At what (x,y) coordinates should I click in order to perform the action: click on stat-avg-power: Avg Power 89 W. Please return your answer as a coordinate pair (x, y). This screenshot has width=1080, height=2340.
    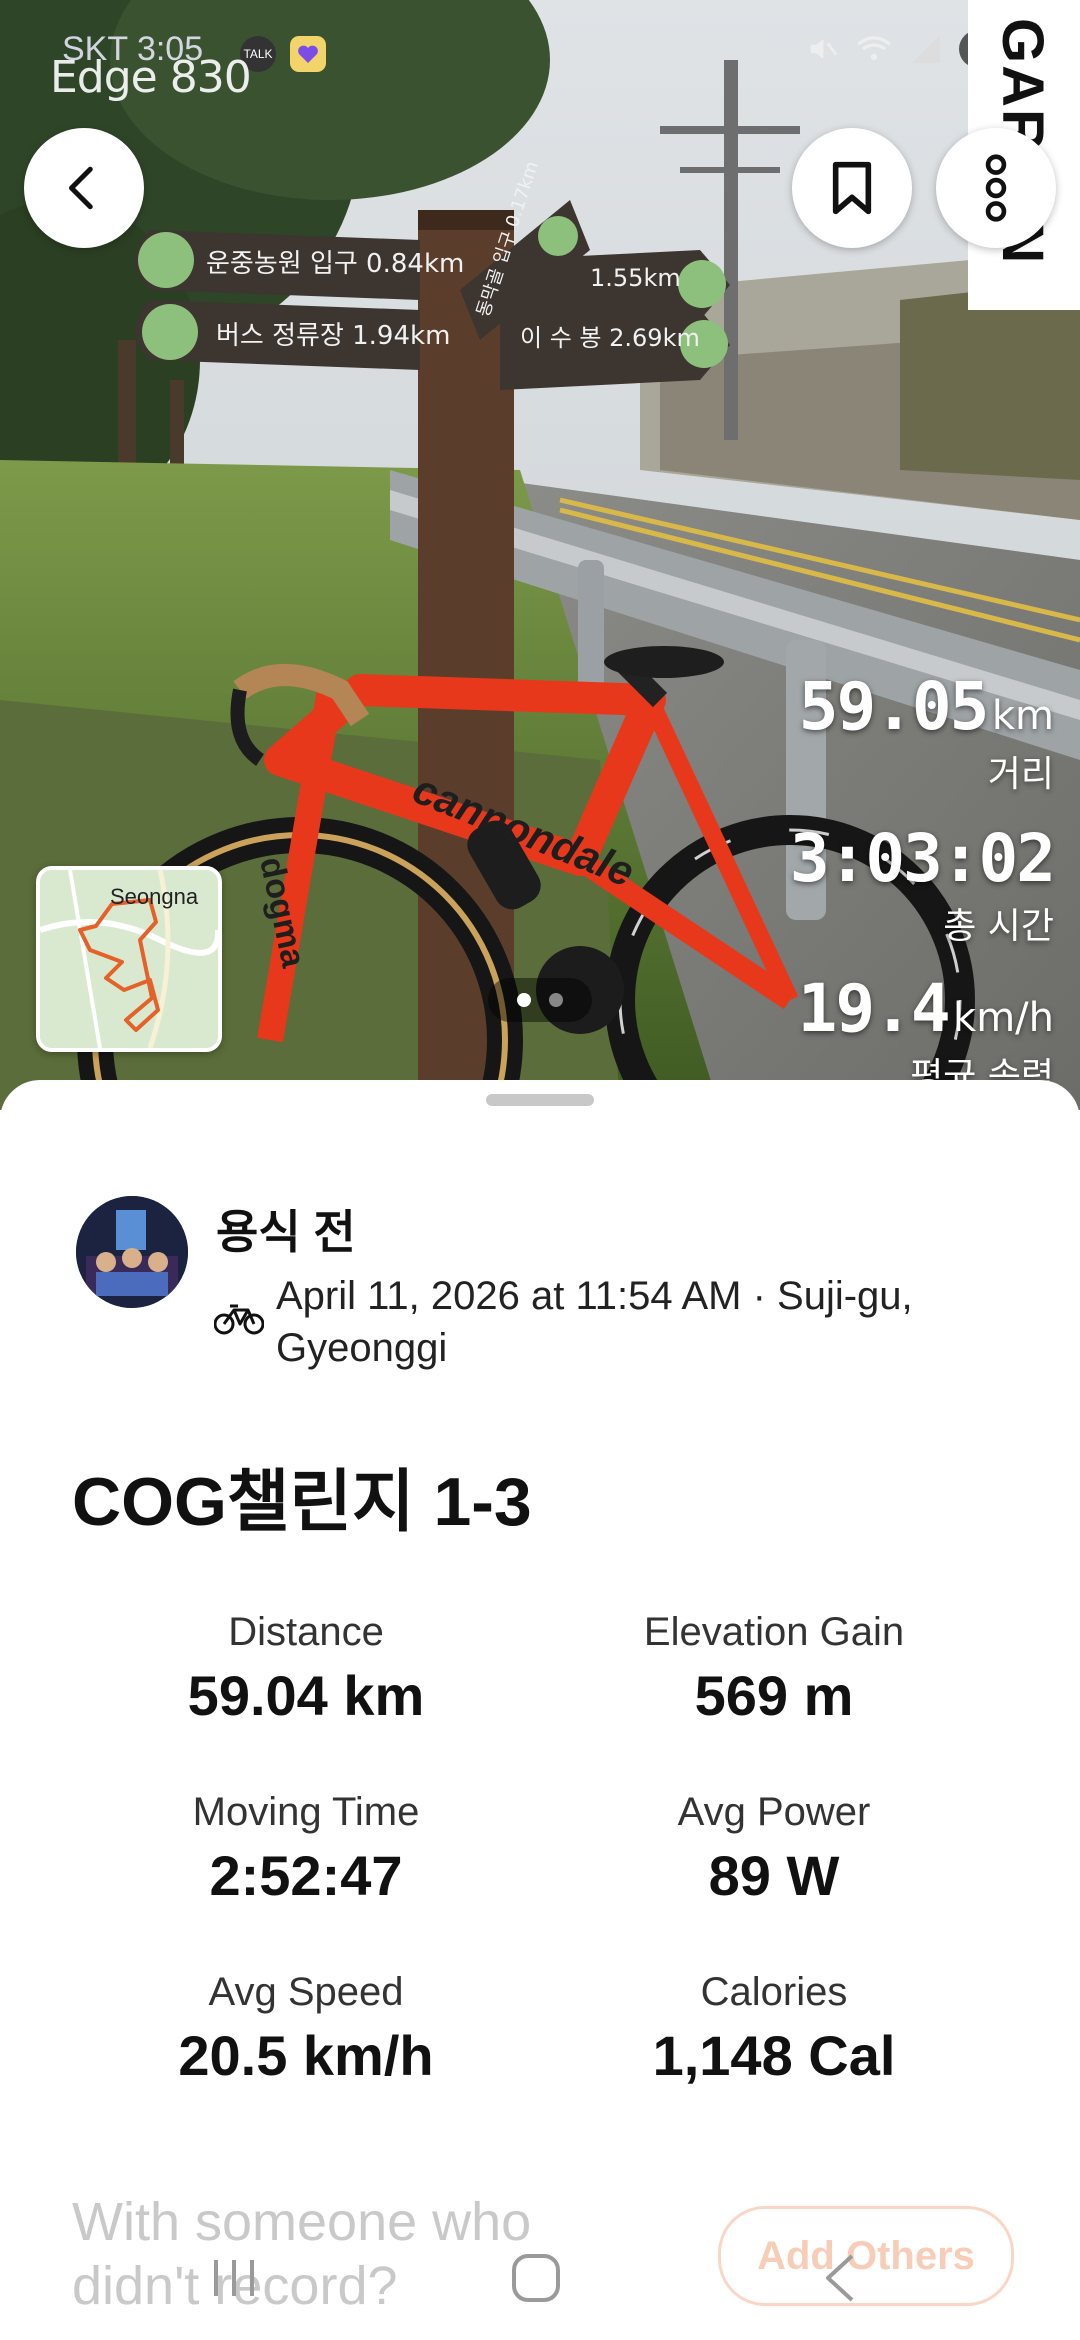
    Looking at the image, I should click on (774, 1849).